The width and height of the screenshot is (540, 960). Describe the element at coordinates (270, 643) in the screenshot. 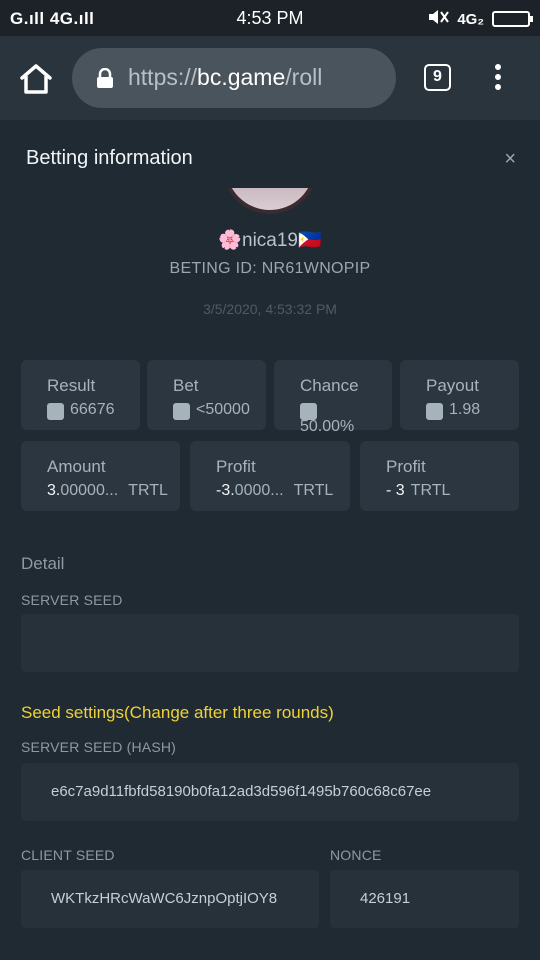

I see `server-seed-field` at that location.